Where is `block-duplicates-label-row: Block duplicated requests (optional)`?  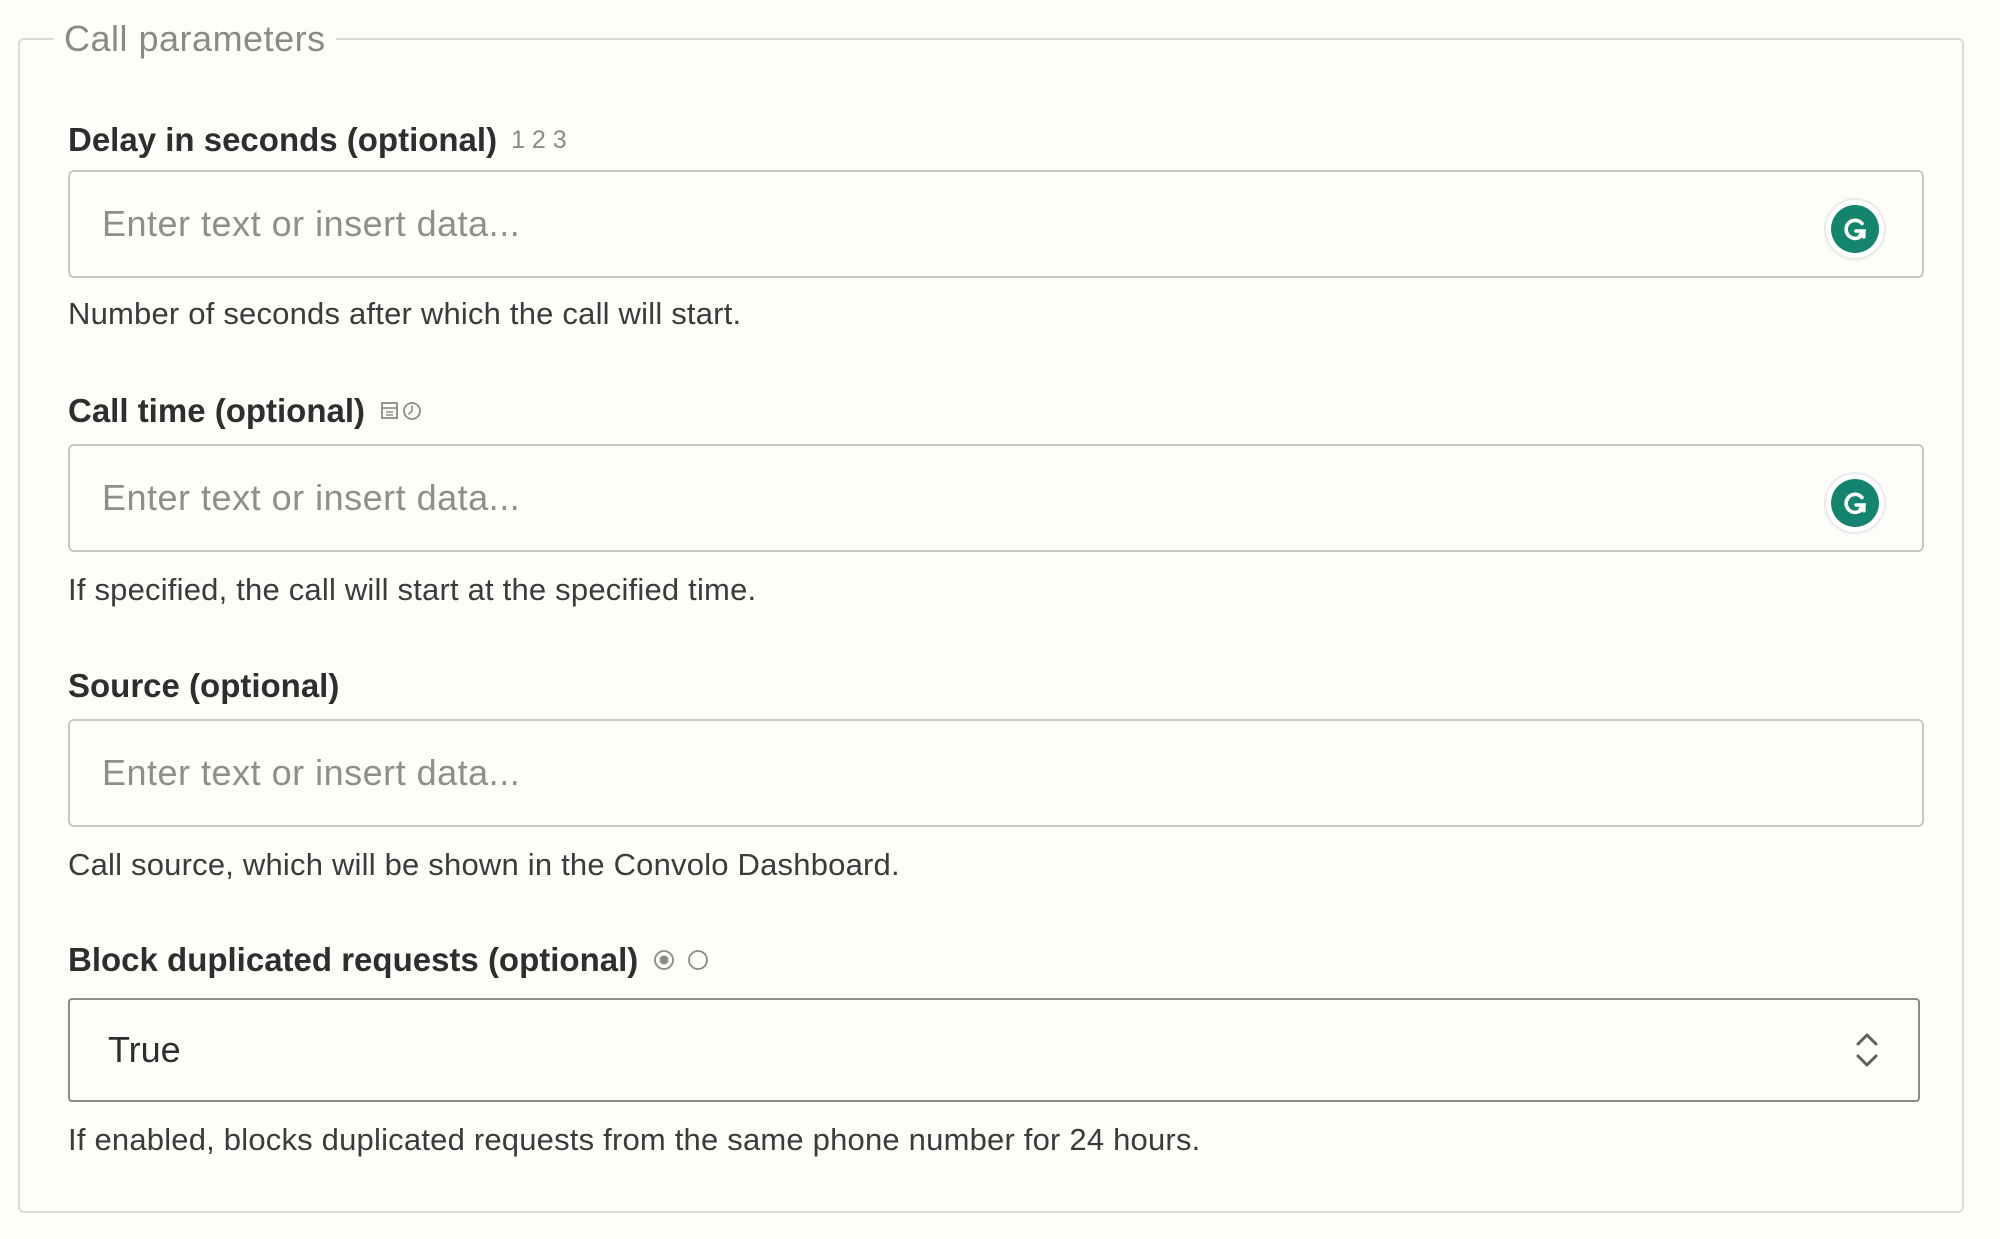 block-duplicates-label-row: Block duplicated requests (optional) is located at coordinates (996, 960).